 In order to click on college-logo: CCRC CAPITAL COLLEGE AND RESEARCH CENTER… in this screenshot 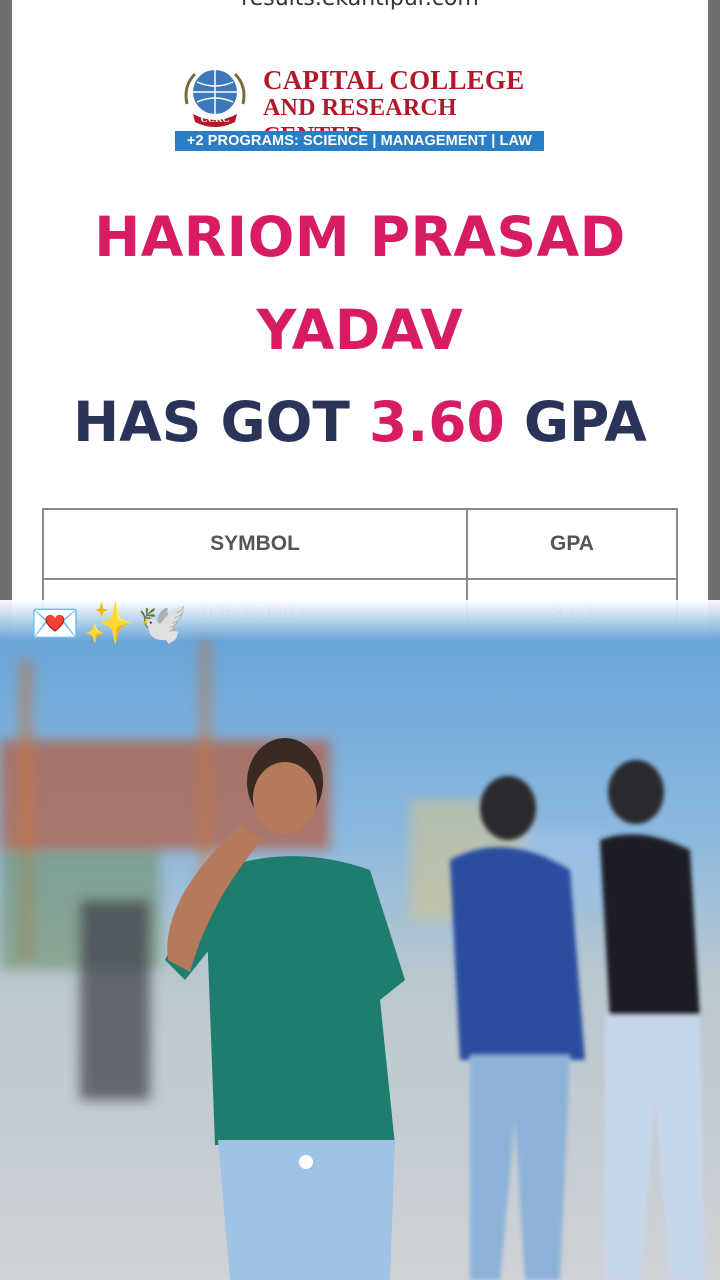, I will do `click(361, 107)`.